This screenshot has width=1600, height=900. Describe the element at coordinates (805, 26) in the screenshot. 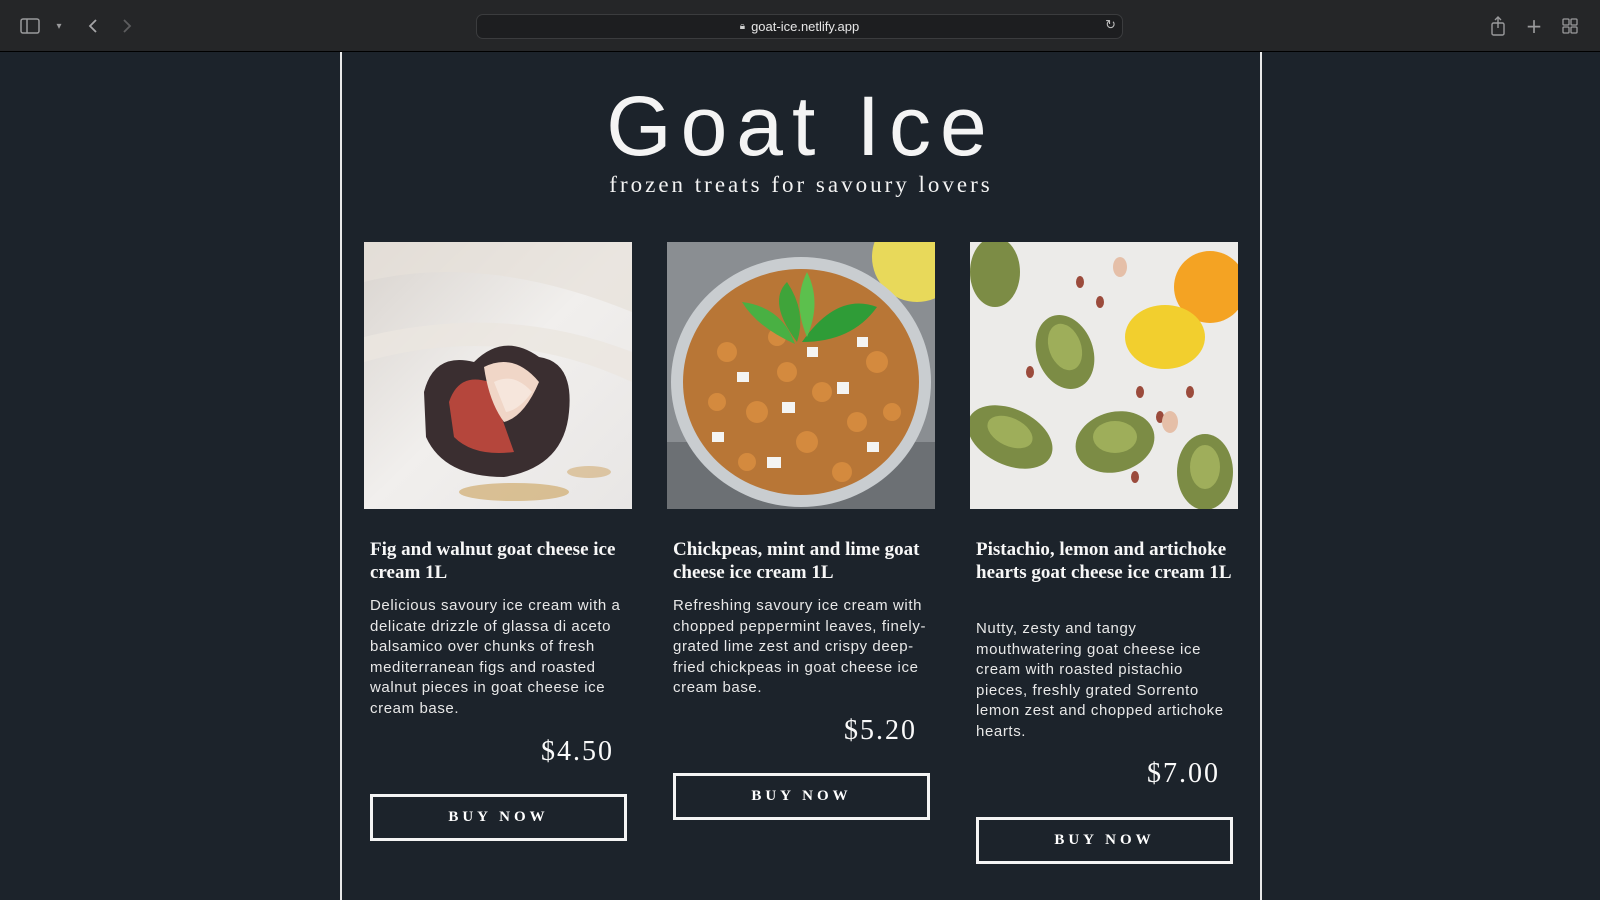

I see `address-text: goat-ice.netlify.app` at that location.